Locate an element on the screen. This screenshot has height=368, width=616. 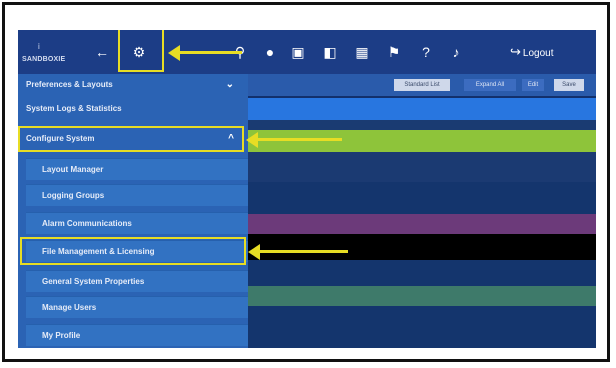
top-toolbar: i SANDBOXIE ← ⚙ ⚲ ● ▣ ◧ ▦ ⚑ ? ♪ ↪Logout is located at coordinates (307, 52).